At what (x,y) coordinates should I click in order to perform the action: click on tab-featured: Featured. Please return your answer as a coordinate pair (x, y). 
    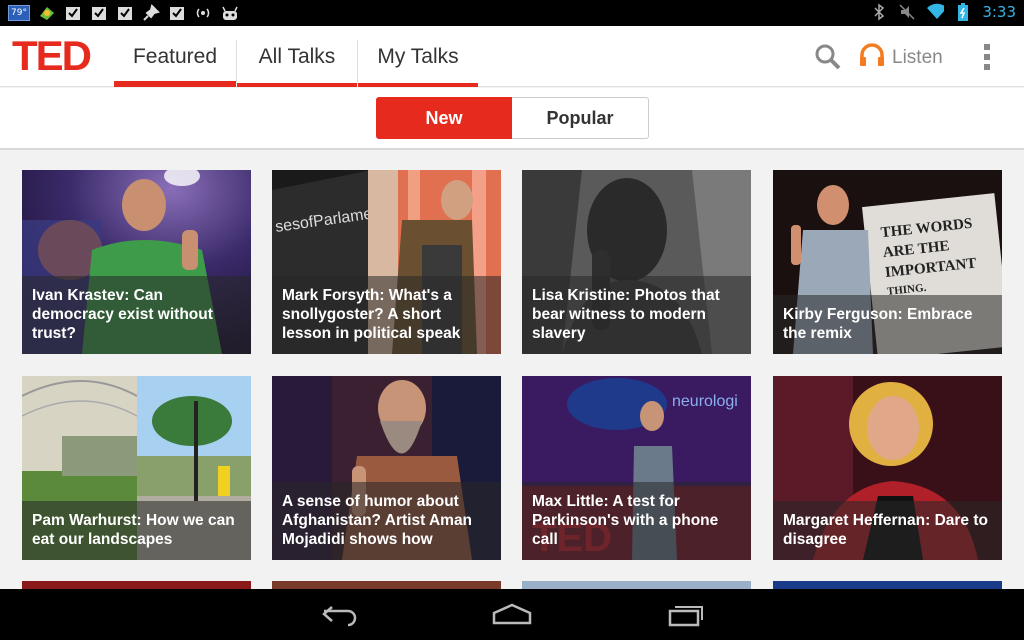
    Looking at the image, I should click on (175, 56).